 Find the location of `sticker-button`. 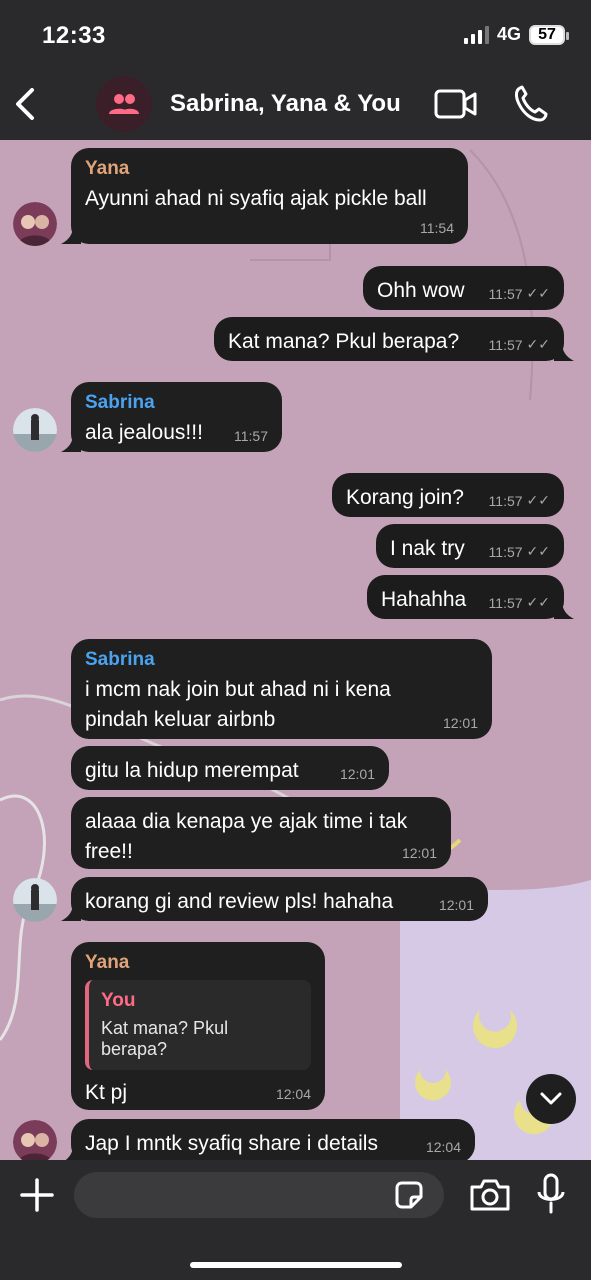

sticker-button is located at coordinates (409, 1195).